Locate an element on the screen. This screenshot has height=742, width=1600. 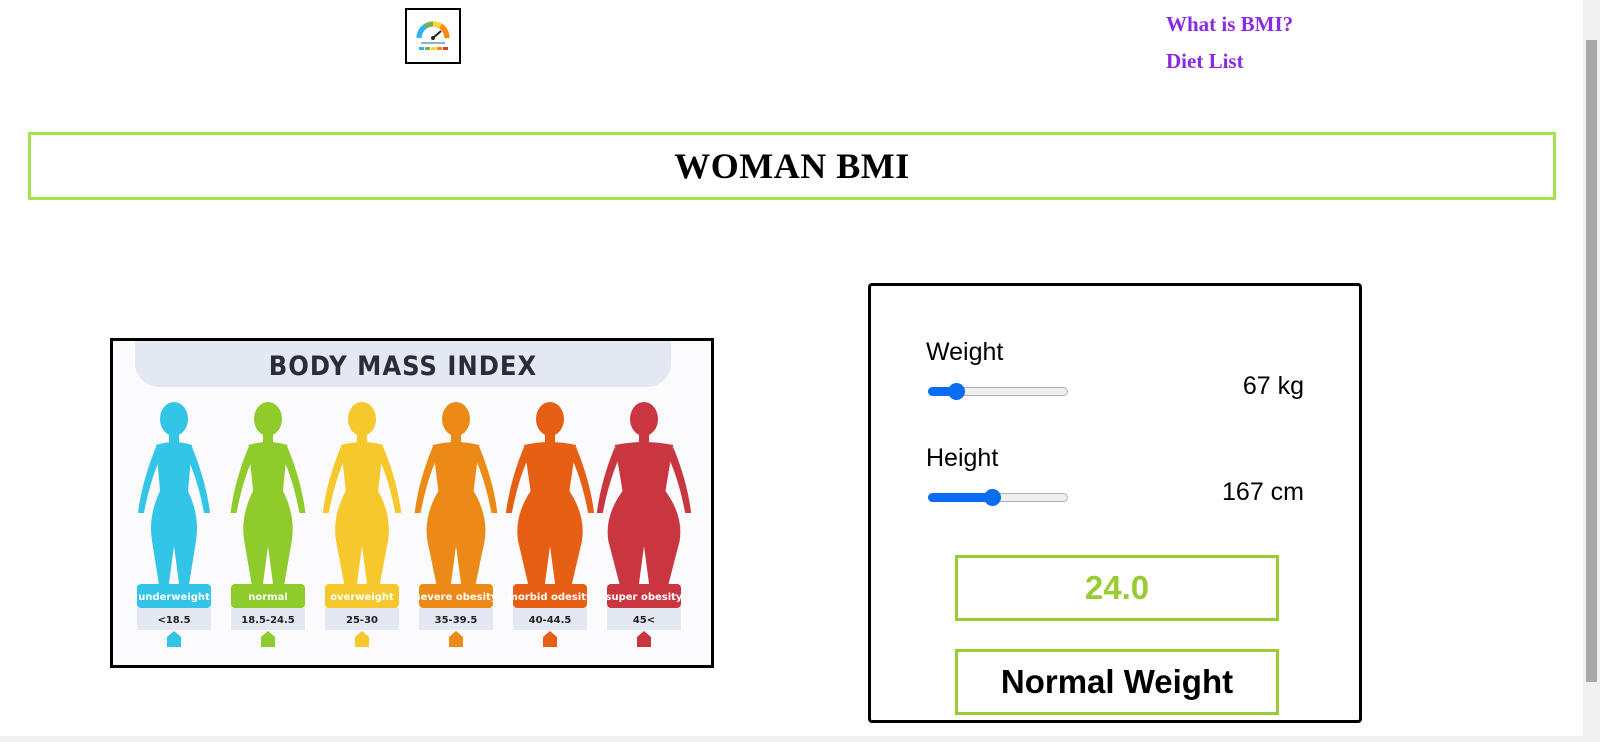
body-figure-normal: normal 18.5-24.5 is located at coordinates (268, 524).